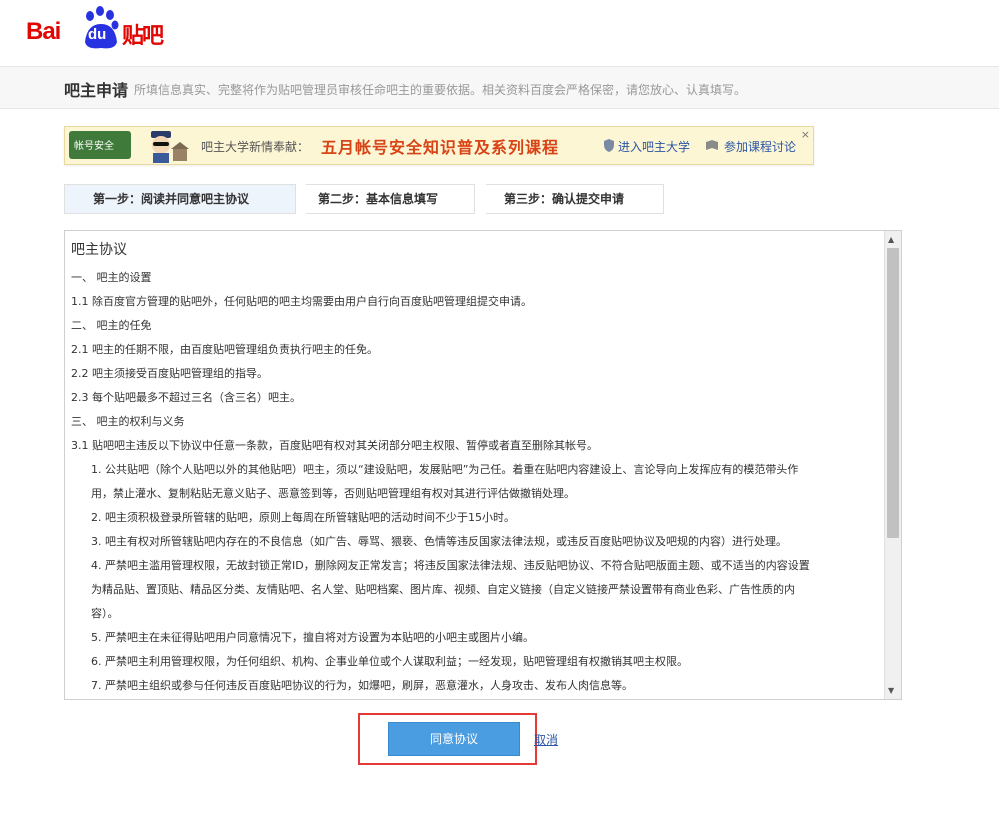 This screenshot has width=999, height=813. What do you see at coordinates (760, 146) in the screenshot?
I see `join-course-discussion-link: 参加课程讨论` at bounding box center [760, 146].